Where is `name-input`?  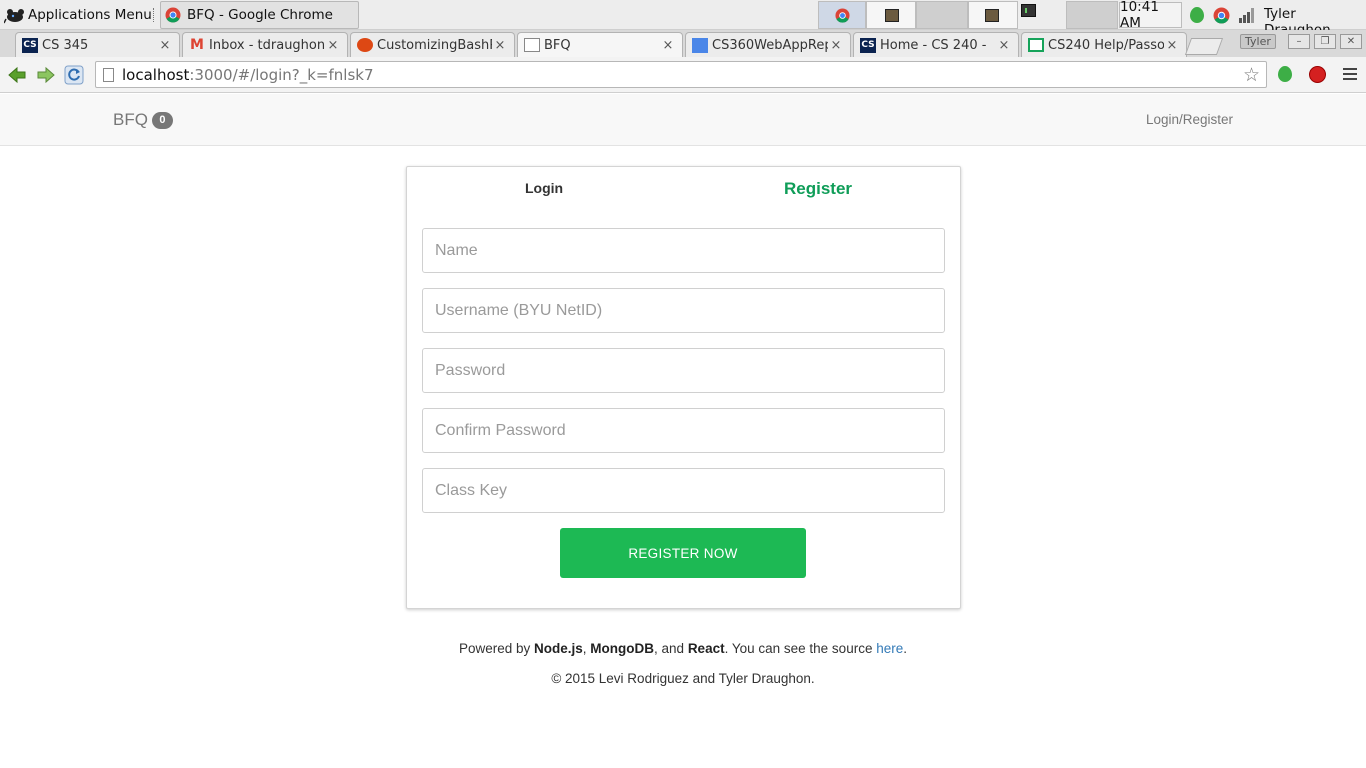
name-input is located at coordinates (683, 250).